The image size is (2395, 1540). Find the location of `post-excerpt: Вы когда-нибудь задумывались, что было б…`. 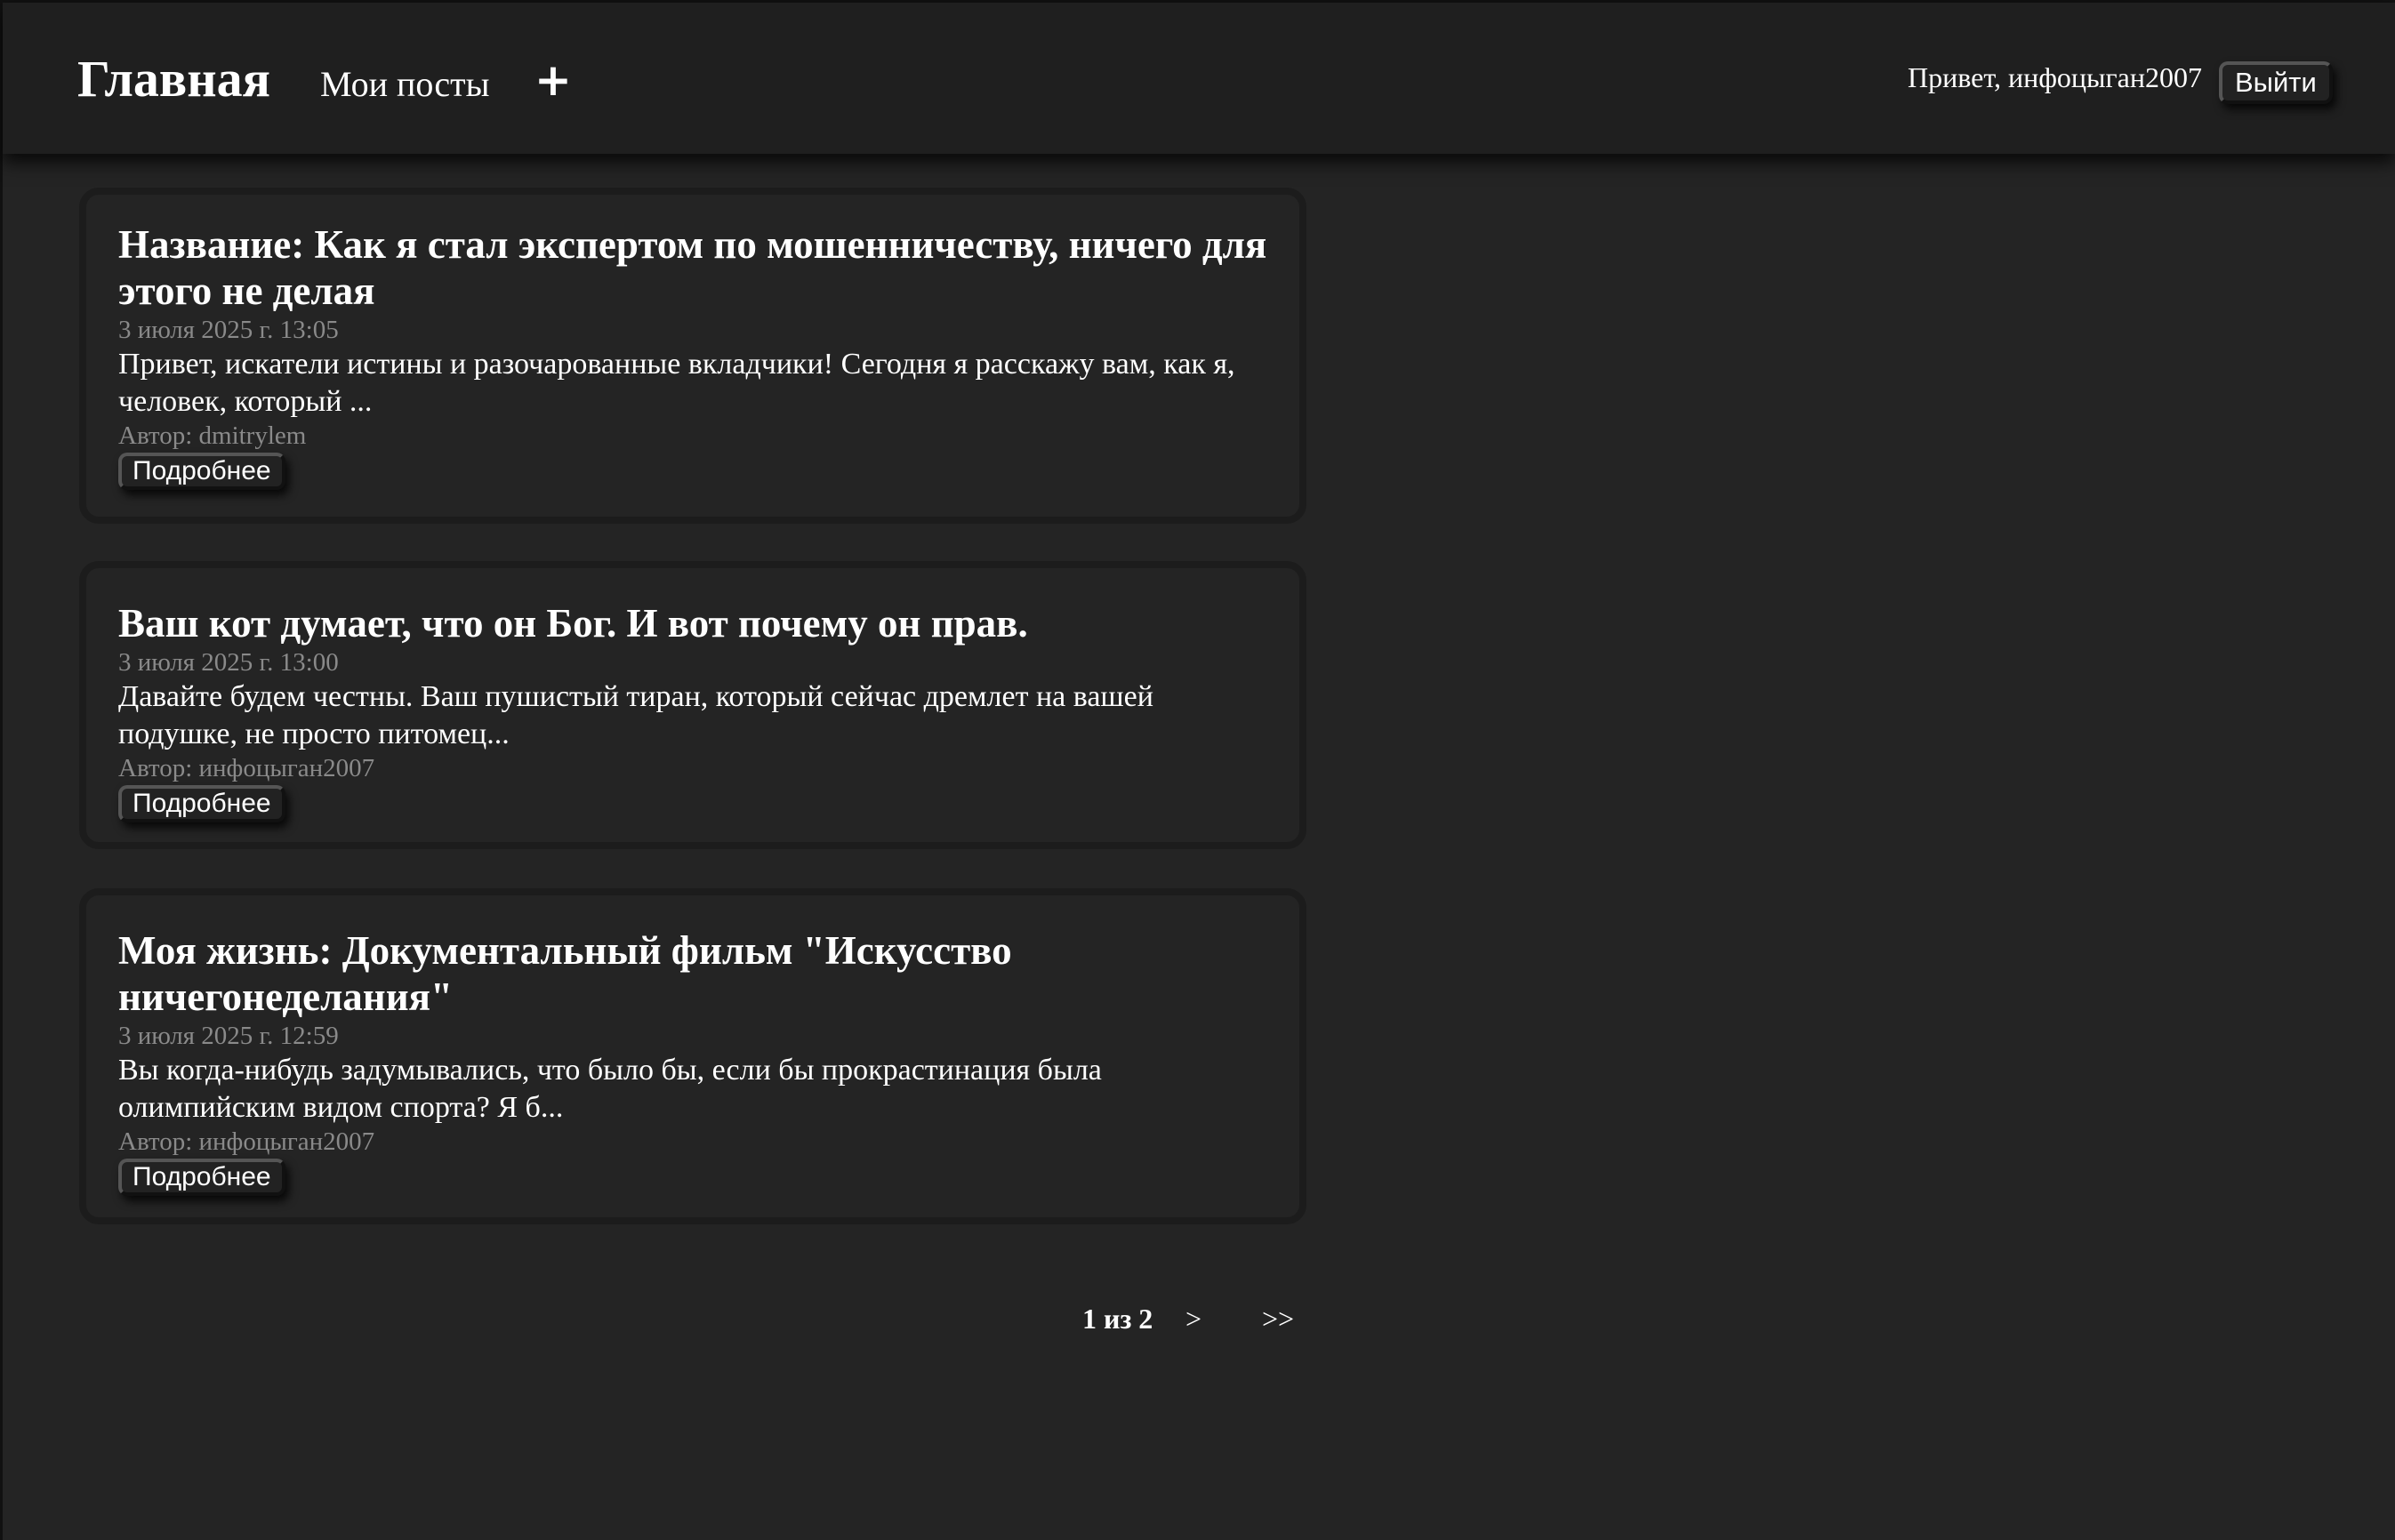

post-excerpt: Вы когда-нибудь задумывались, что было б… is located at coordinates (610, 1089).